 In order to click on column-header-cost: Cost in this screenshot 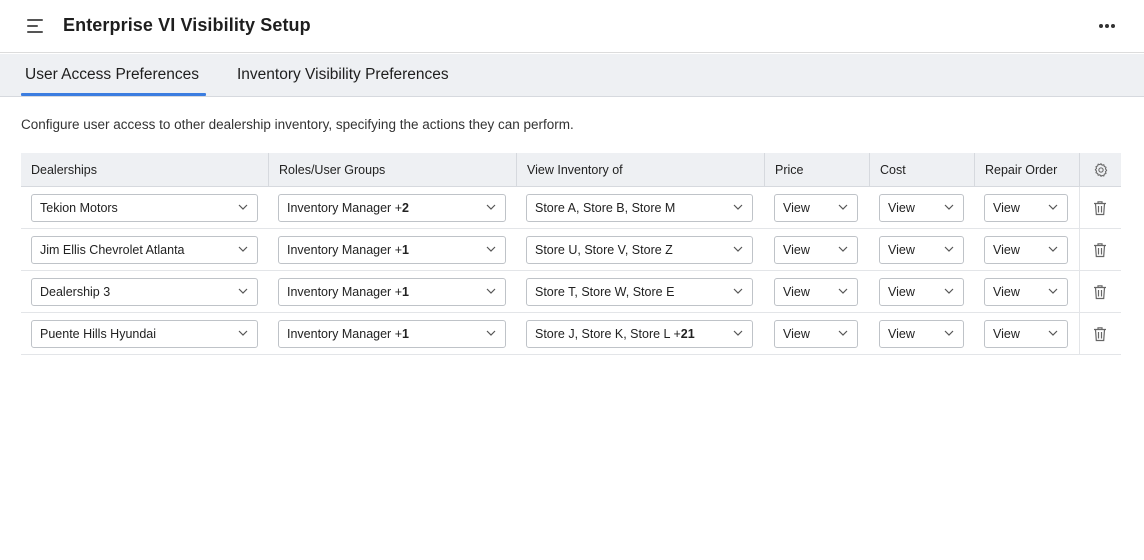, I will do `click(921, 170)`.